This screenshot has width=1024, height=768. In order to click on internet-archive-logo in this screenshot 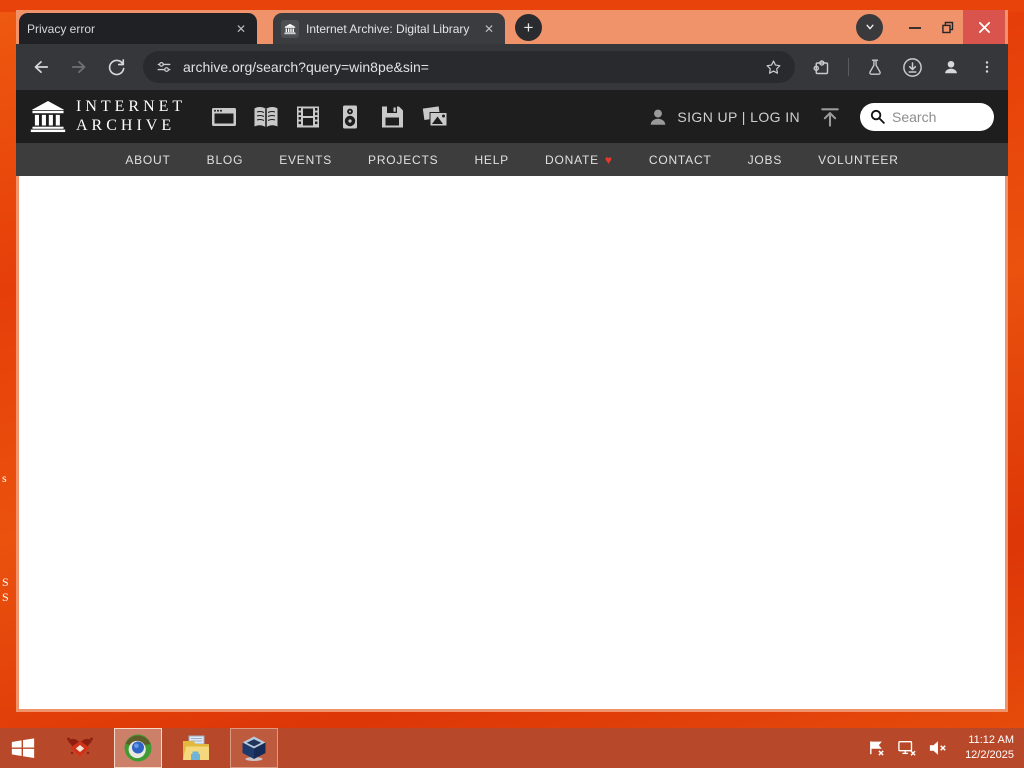, I will do `click(48, 116)`.